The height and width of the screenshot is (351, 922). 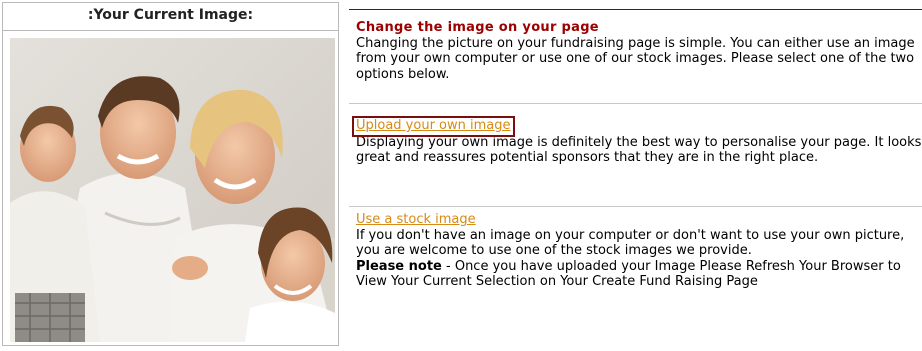 I want to click on current-image-header: :Your Current Image:, so click(x=170, y=17).